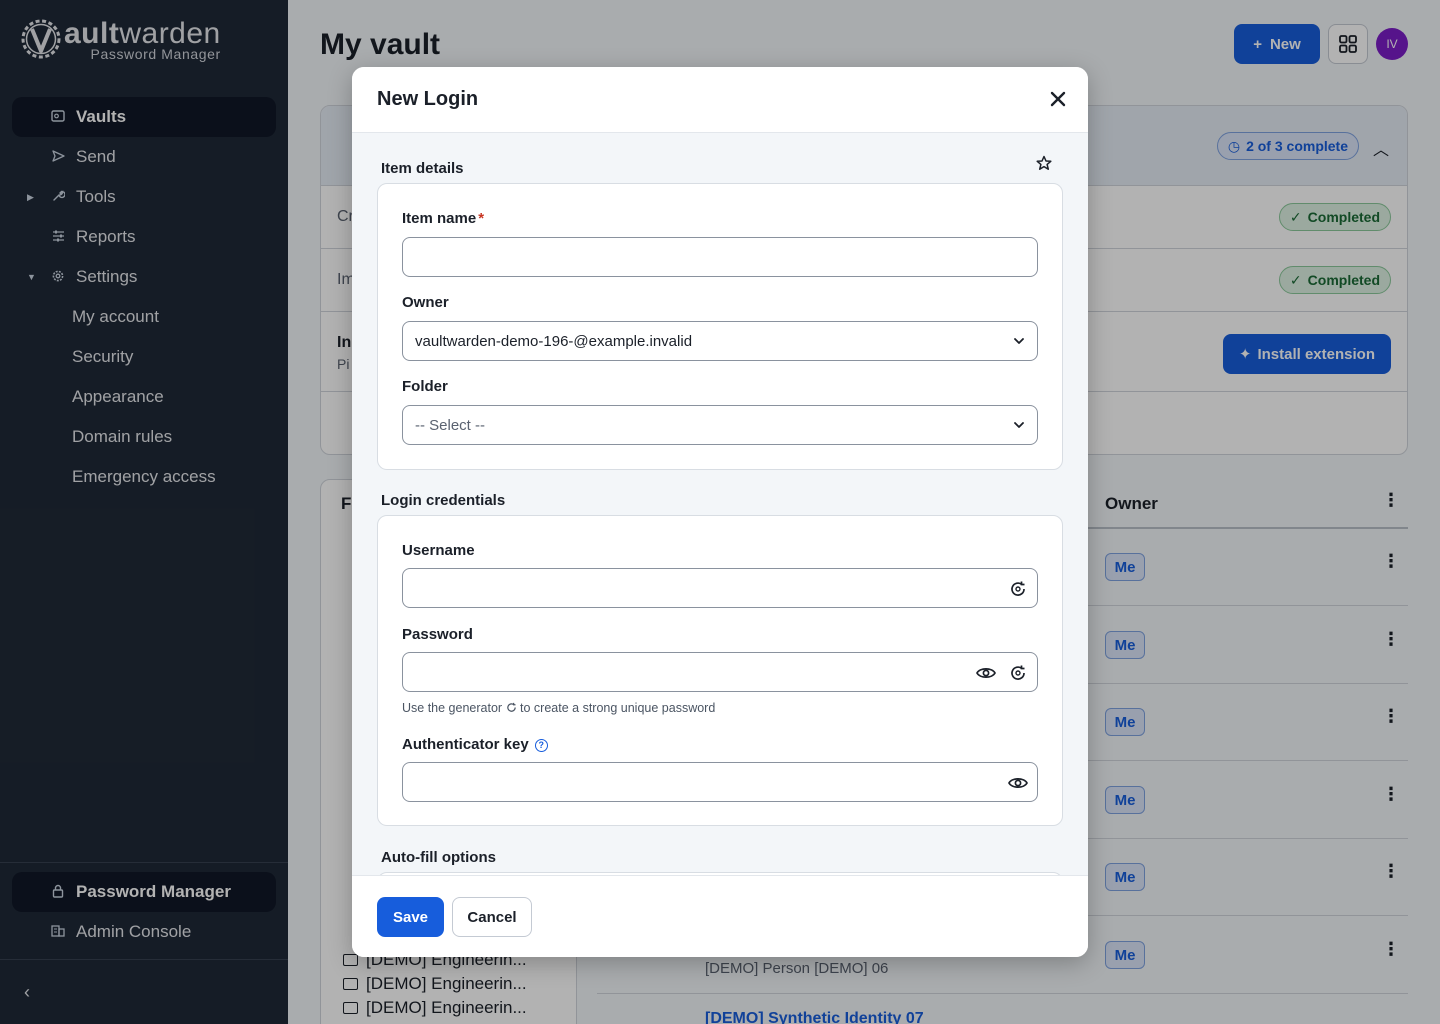  Describe the element at coordinates (541, 745) in the screenshot. I see `help-circle-icon: ?` at that location.